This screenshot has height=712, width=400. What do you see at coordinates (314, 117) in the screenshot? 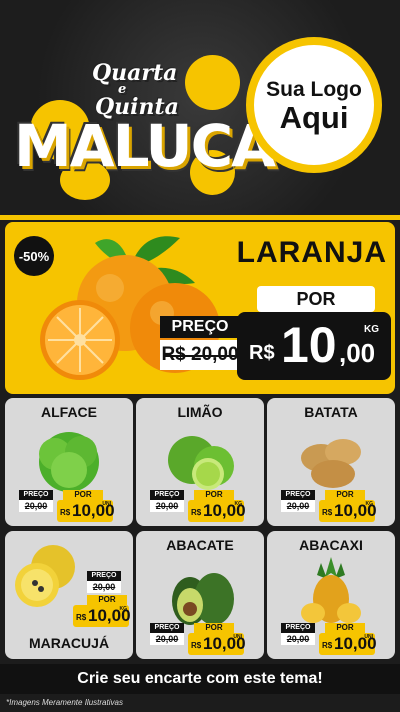
I see `logo-line2: Aqui` at bounding box center [314, 117].